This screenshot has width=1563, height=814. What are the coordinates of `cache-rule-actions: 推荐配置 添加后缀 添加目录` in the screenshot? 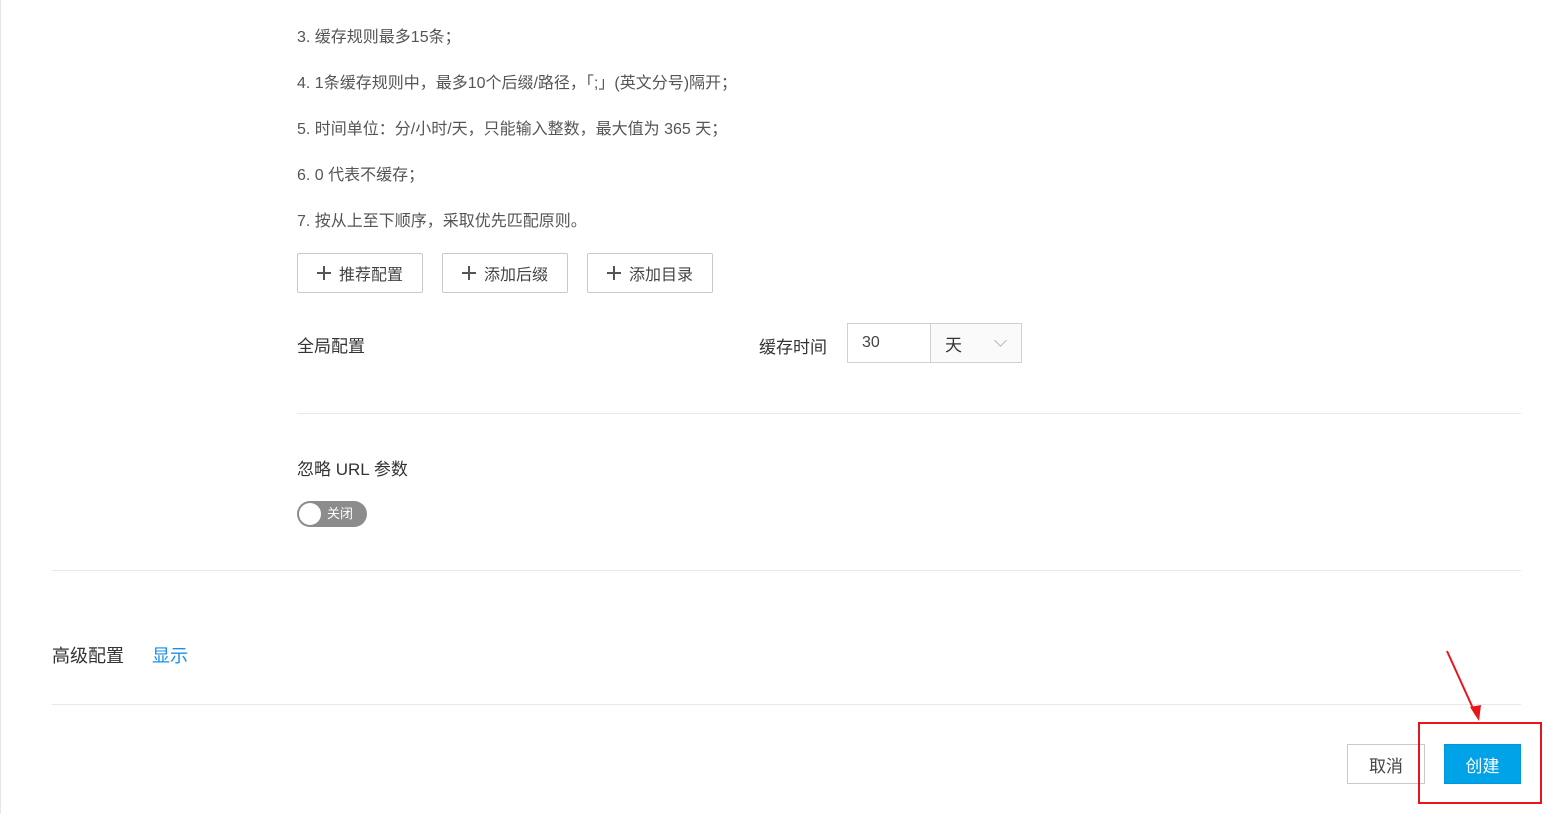 It's located at (505, 273).